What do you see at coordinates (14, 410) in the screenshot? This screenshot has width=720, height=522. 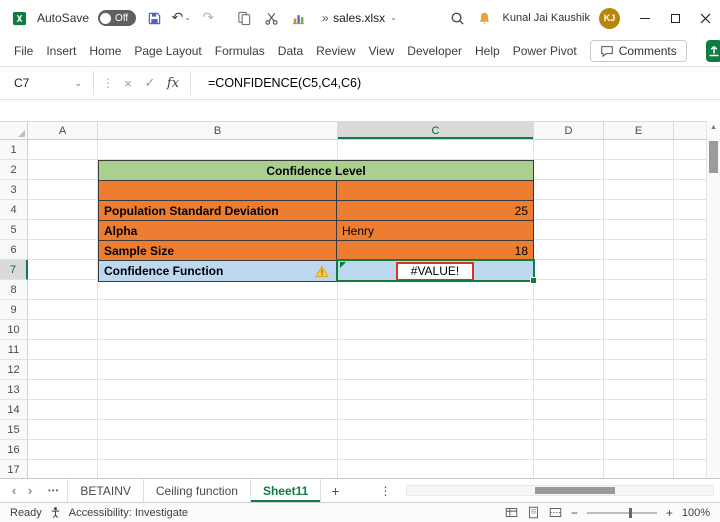 I see `row-header-14: 14` at bounding box center [14, 410].